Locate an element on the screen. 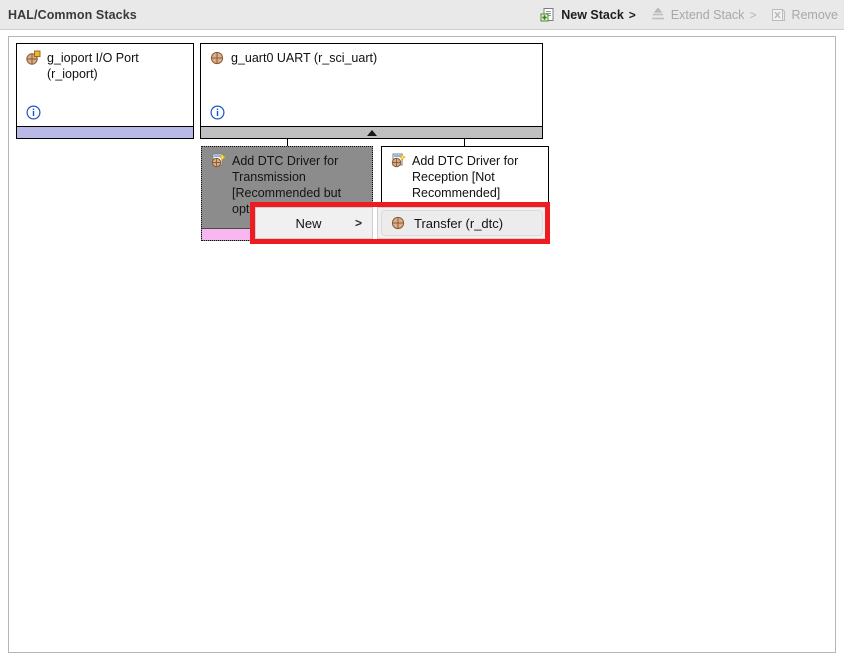 The height and width of the screenshot is (661, 844). extend-stack-label: Extend Stack is located at coordinates (707, 15).